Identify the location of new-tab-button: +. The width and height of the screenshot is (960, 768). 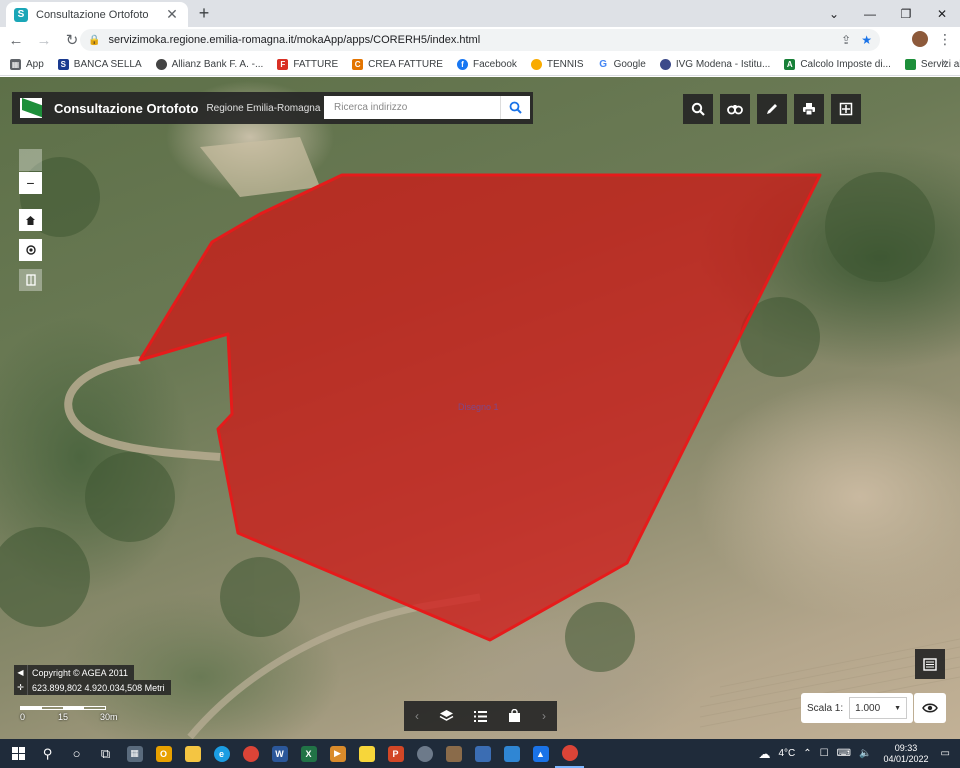
(204, 13).